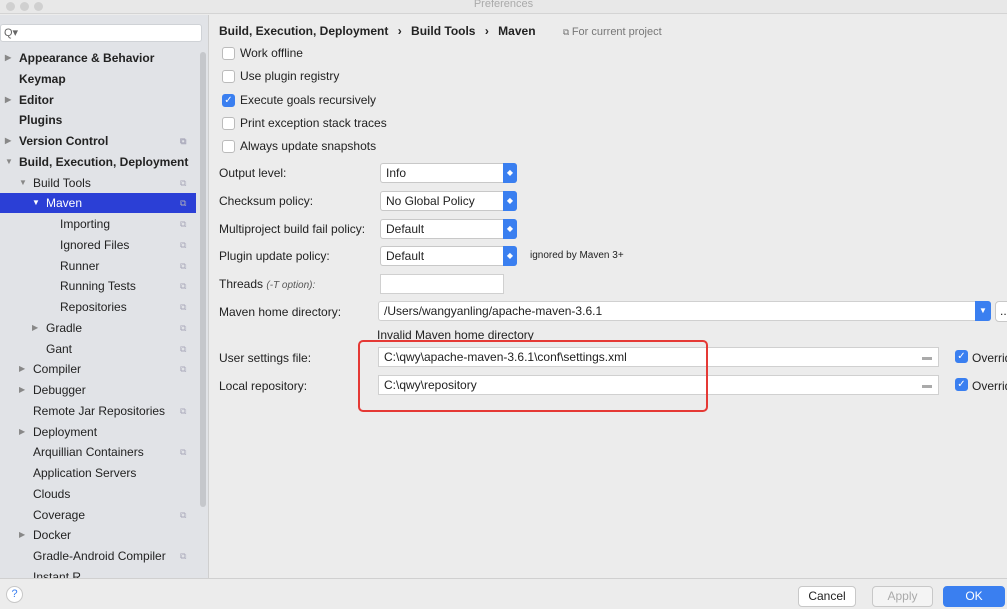 The image size is (1007, 609). Describe the element at coordinates (292, 229) in the screenshot. I see `multiproject-policy-label: Multiproject build fail policy:` at that location.